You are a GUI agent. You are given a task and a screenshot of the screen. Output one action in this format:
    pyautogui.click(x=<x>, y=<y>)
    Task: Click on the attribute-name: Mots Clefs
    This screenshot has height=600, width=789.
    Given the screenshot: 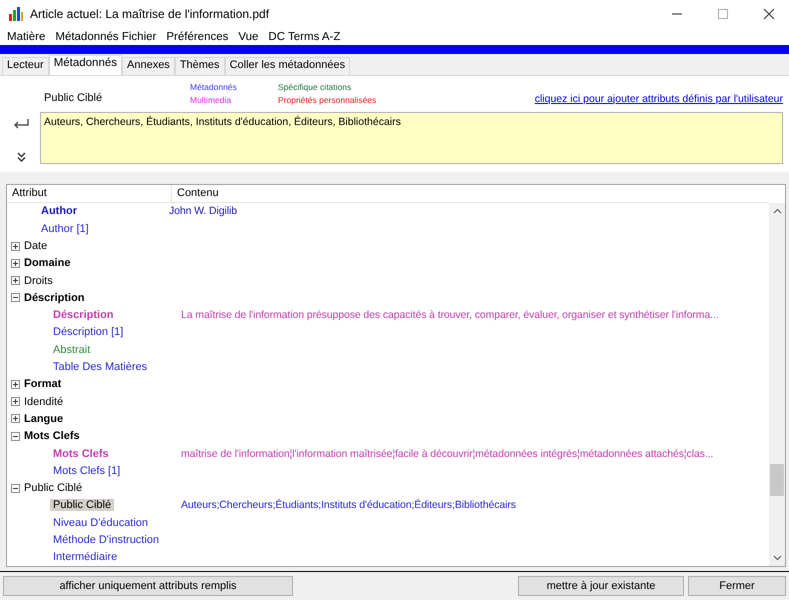 What is the action you would take?
    pyautogui.click(x=81, y=454)
    